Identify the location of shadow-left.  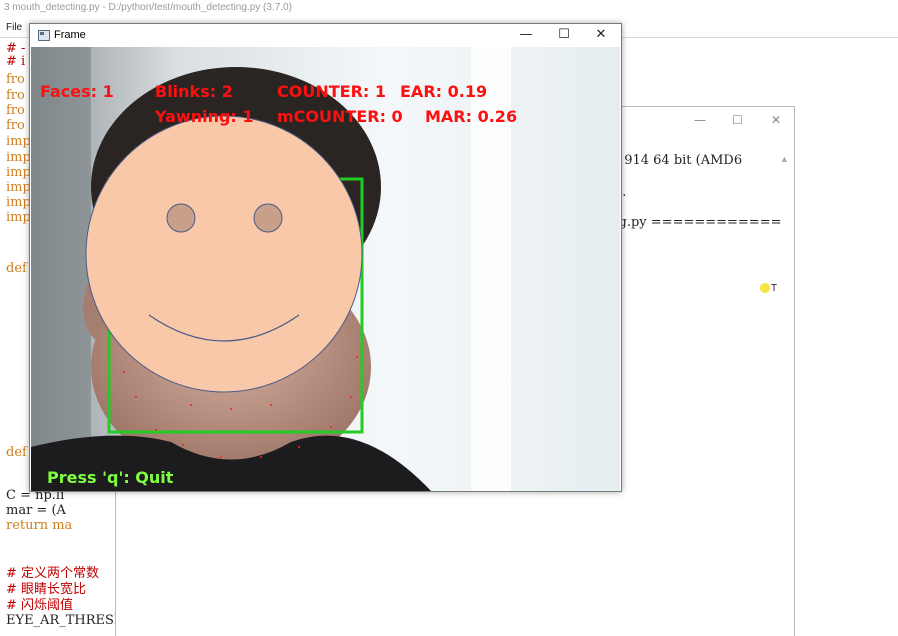
(61, 269).